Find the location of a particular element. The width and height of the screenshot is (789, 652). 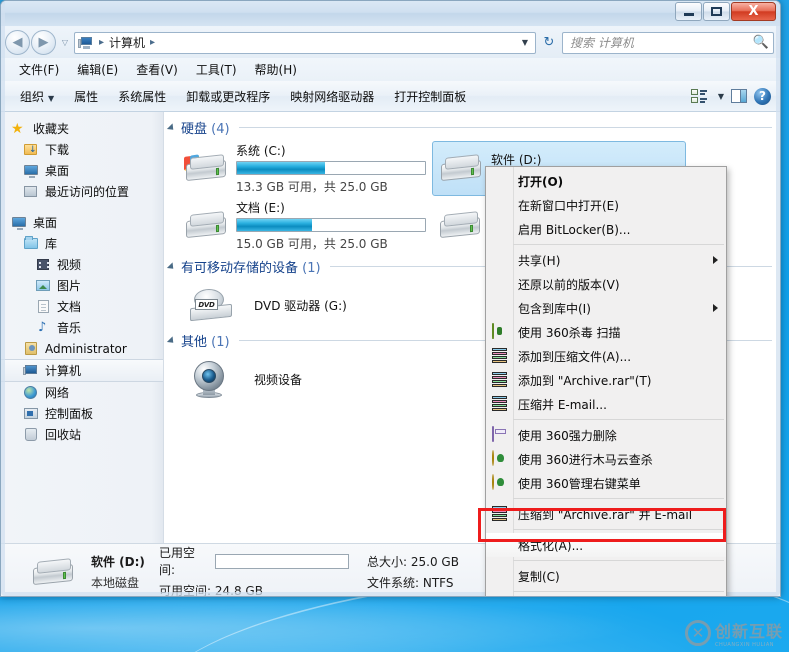

capacity-meter is located at coordinates (331, 225).